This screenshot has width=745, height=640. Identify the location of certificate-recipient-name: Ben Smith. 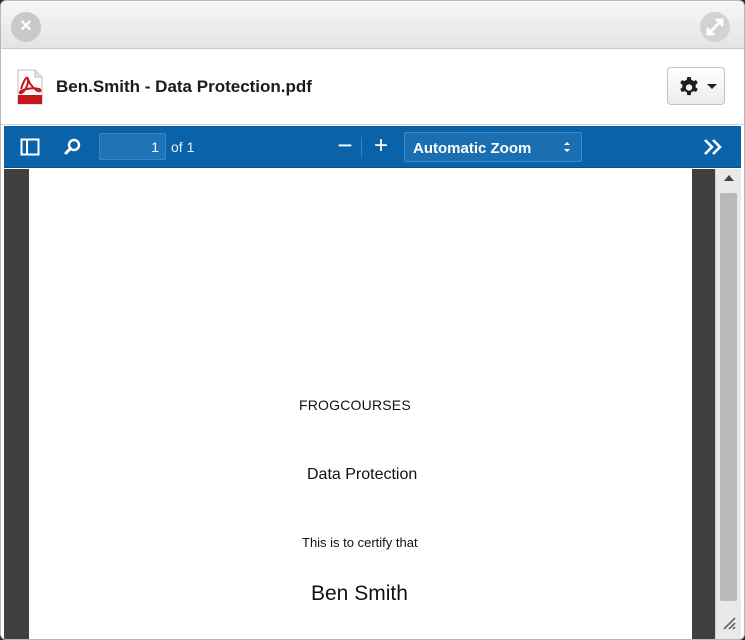
(359, 593).